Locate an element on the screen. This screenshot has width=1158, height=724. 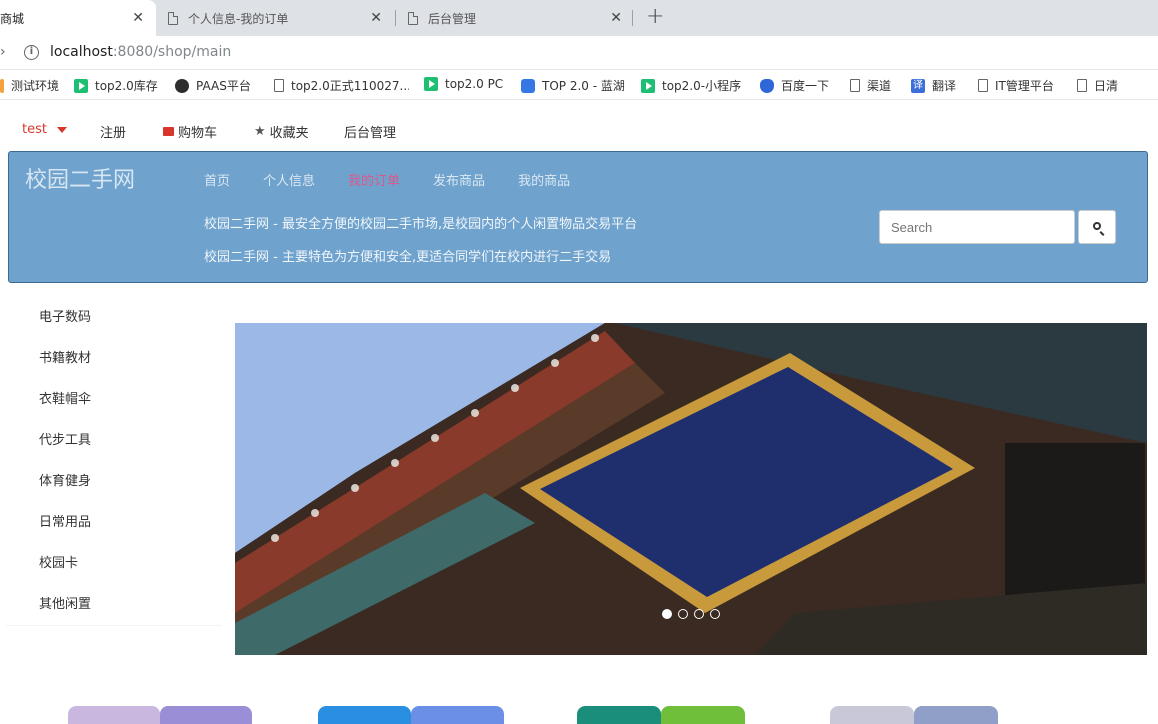
category-item: 日常用品 is located at coordinates (114, 522).